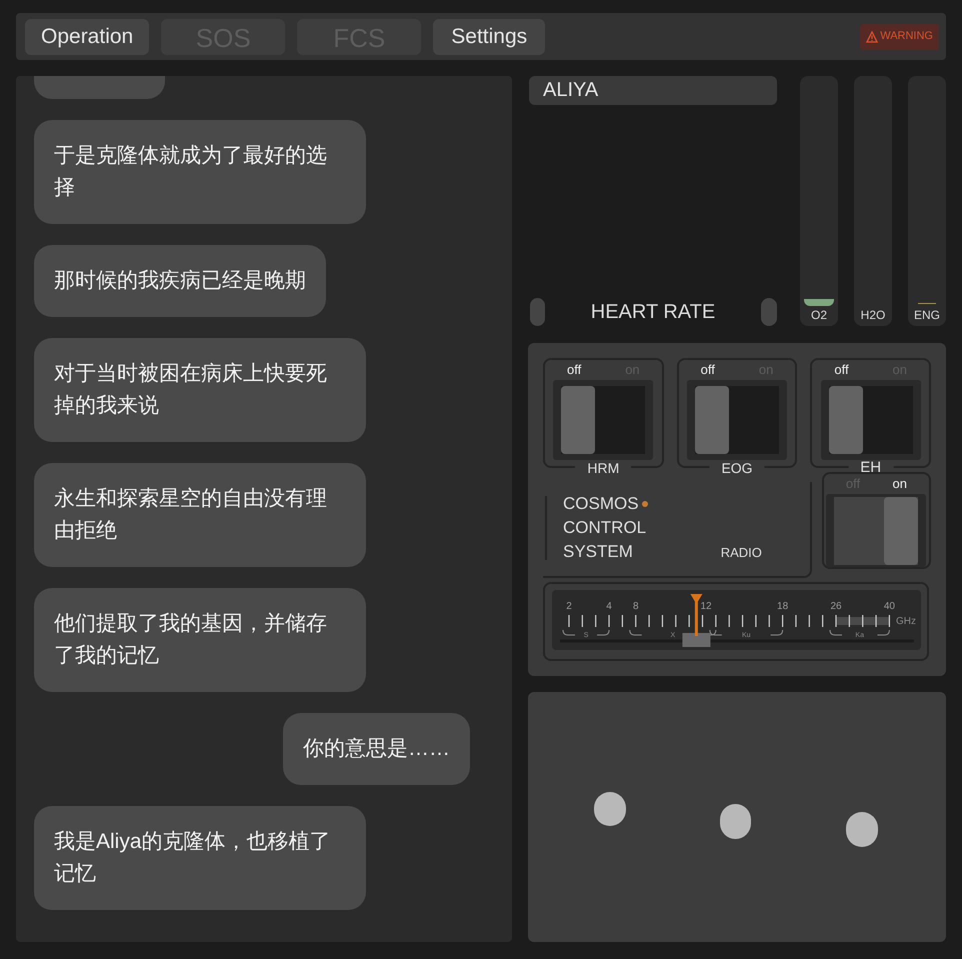  Describe the element at coordinates (200, 515) in the screenshot. I see `message-bubble: 永生和探索星空的自由没有理由拒绝` at that location.